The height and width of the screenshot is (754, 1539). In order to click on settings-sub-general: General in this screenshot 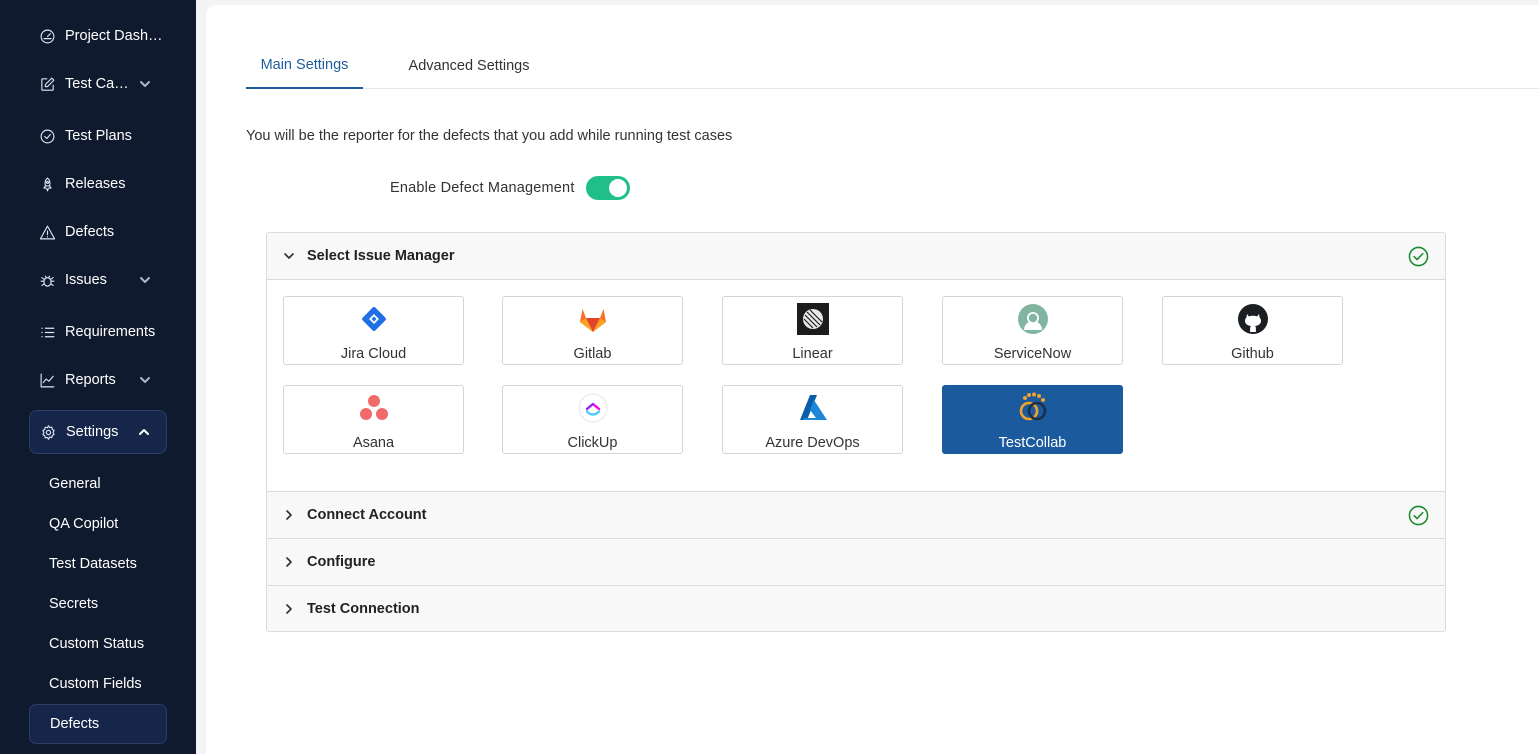, I will do `click(98, 484)`.